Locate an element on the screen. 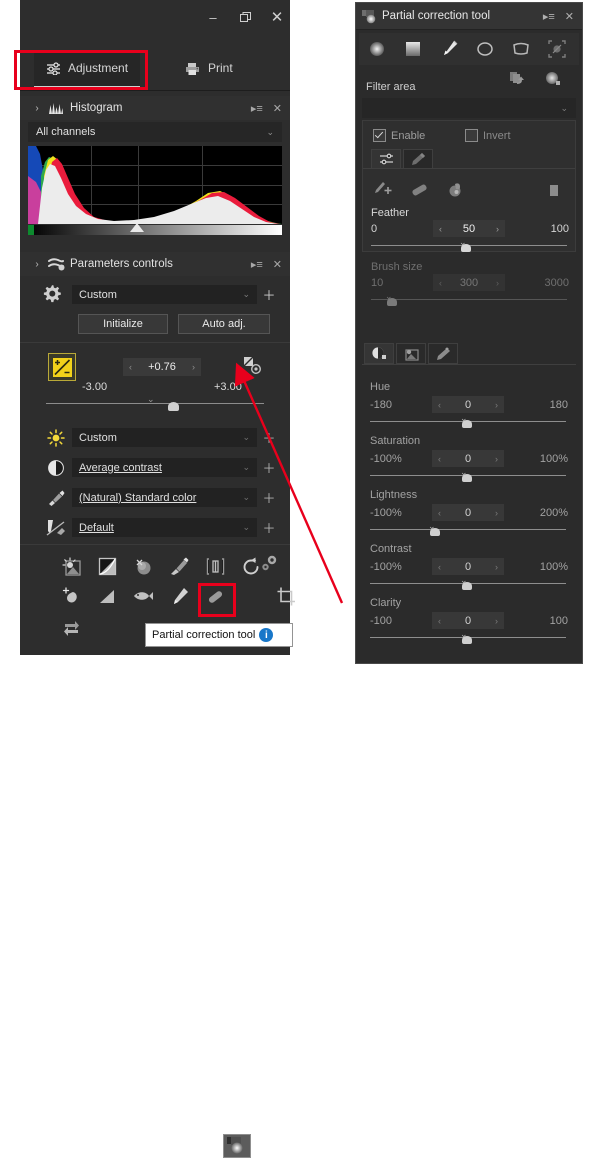 This screenshot has width=590, height=1158. tab-print: Print is located at coordinates (208, 68).